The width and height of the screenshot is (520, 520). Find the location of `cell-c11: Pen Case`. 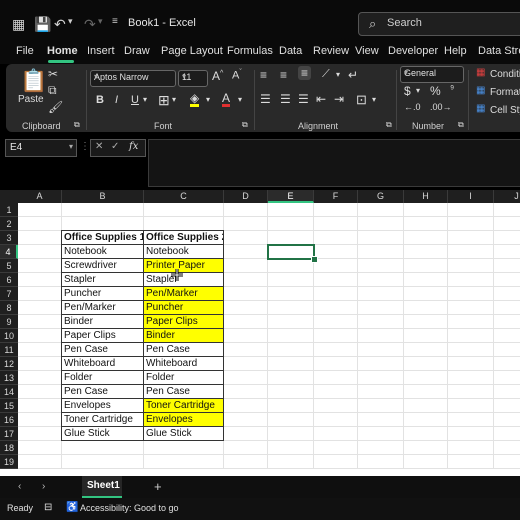

cell-c11: Pen Case is located at coordinates (183, 349).